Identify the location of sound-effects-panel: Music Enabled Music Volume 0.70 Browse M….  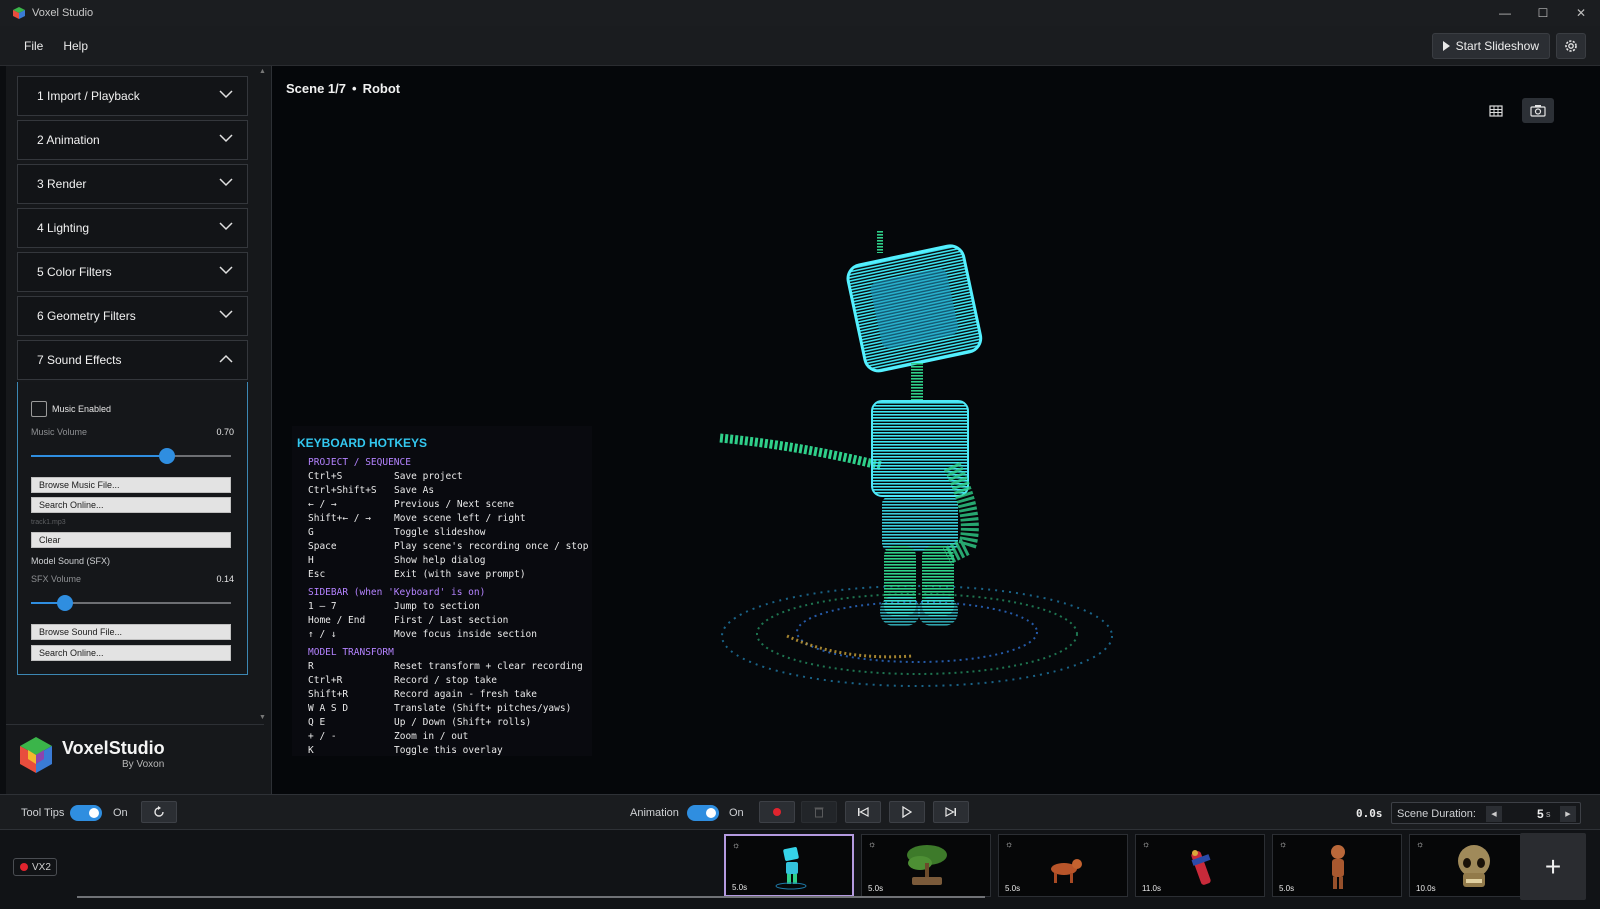
(132, 528).